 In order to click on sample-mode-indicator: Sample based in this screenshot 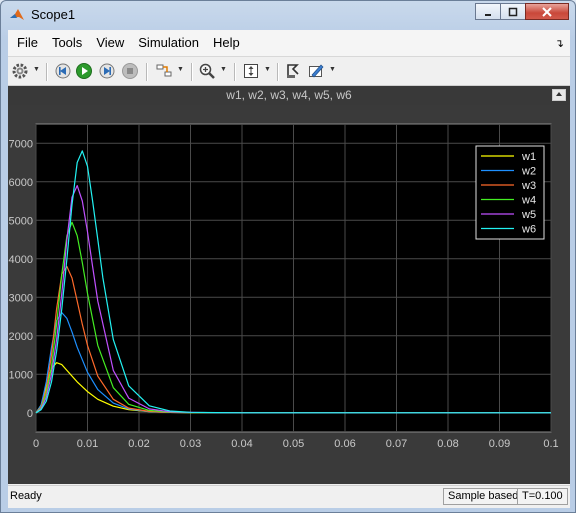, I will do `click(483, 496)`.